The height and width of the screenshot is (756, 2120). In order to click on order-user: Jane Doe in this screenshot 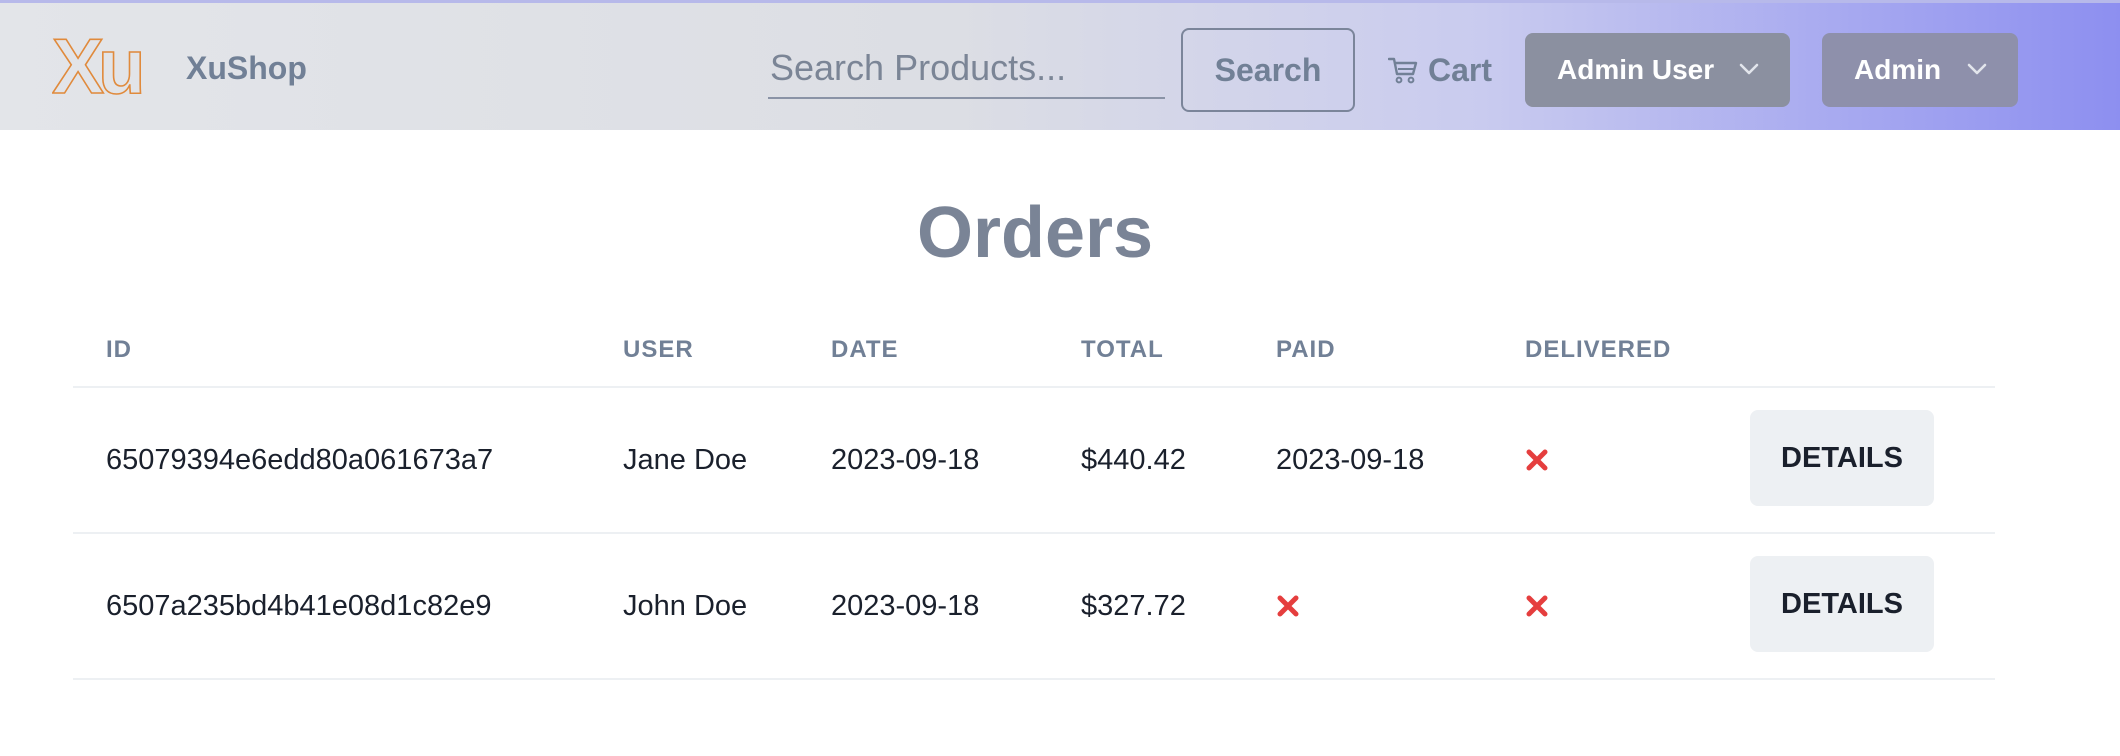, I will do `click(685, 460)`.